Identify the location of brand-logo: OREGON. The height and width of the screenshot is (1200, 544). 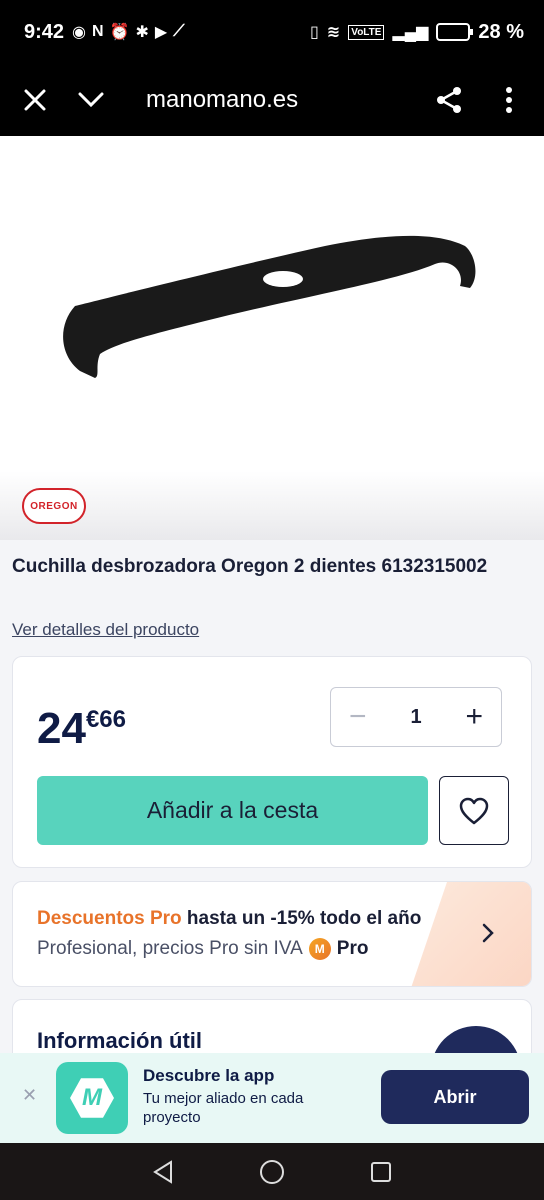
(54, 506).